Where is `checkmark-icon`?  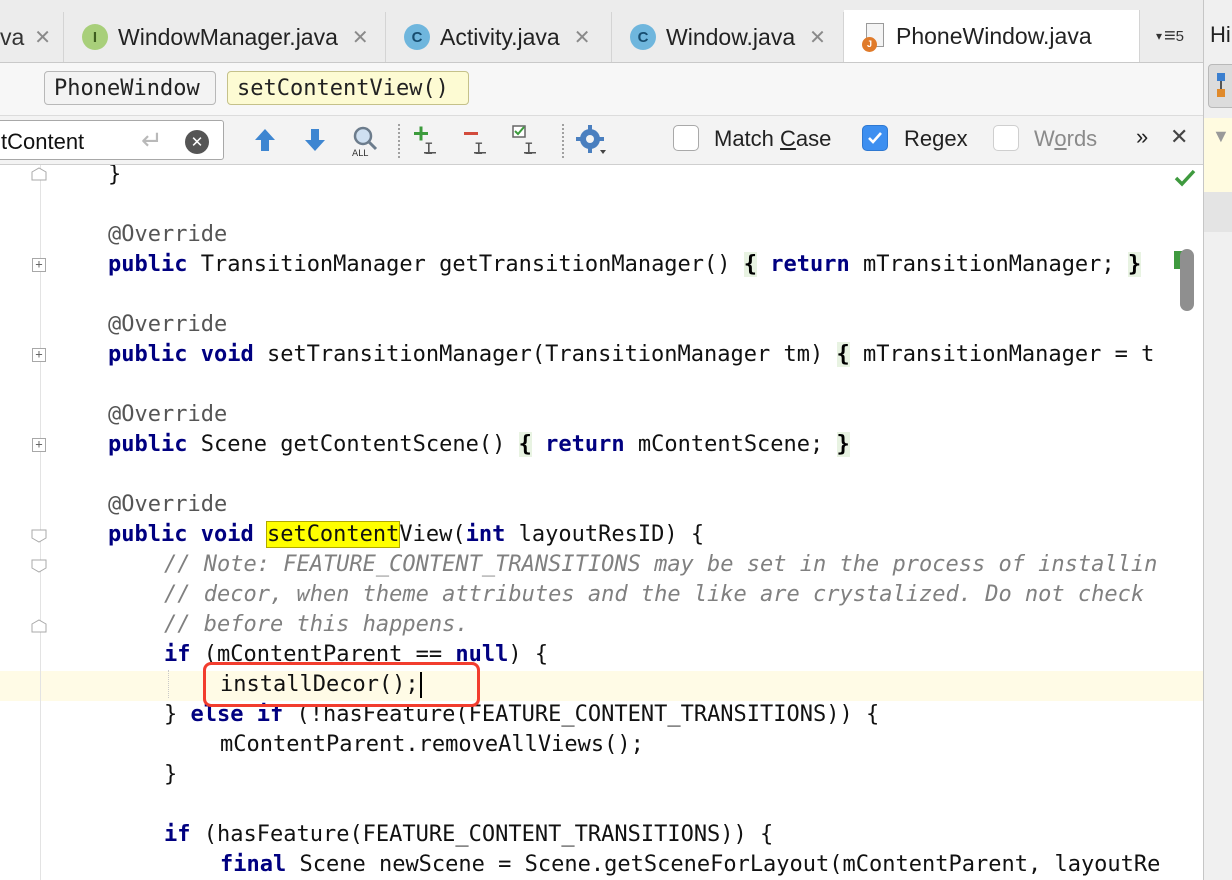 checkmark-icon is located at coordinates (875, 138).